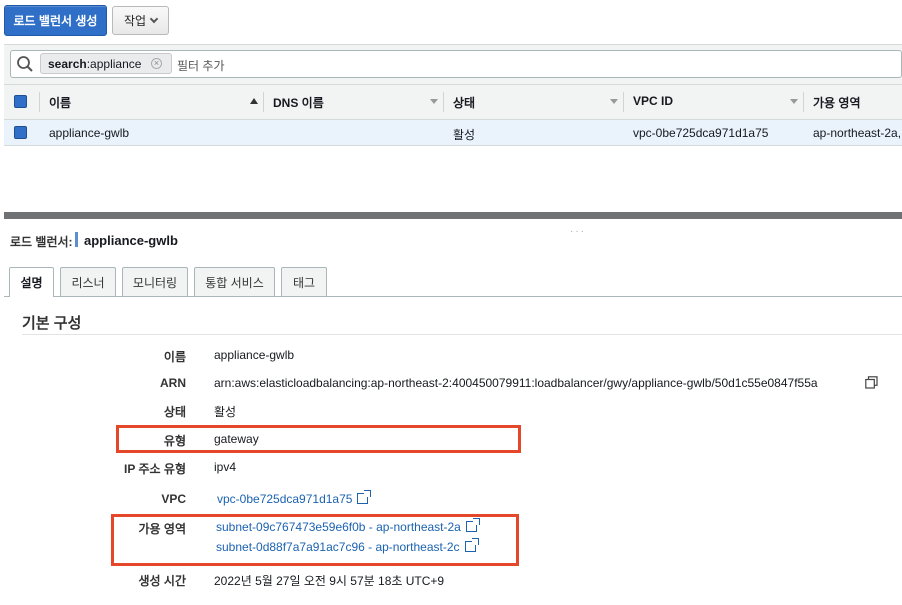 This screenshot has height=605, width=902. I want to click on highlight-box-type, so click(318, 439).